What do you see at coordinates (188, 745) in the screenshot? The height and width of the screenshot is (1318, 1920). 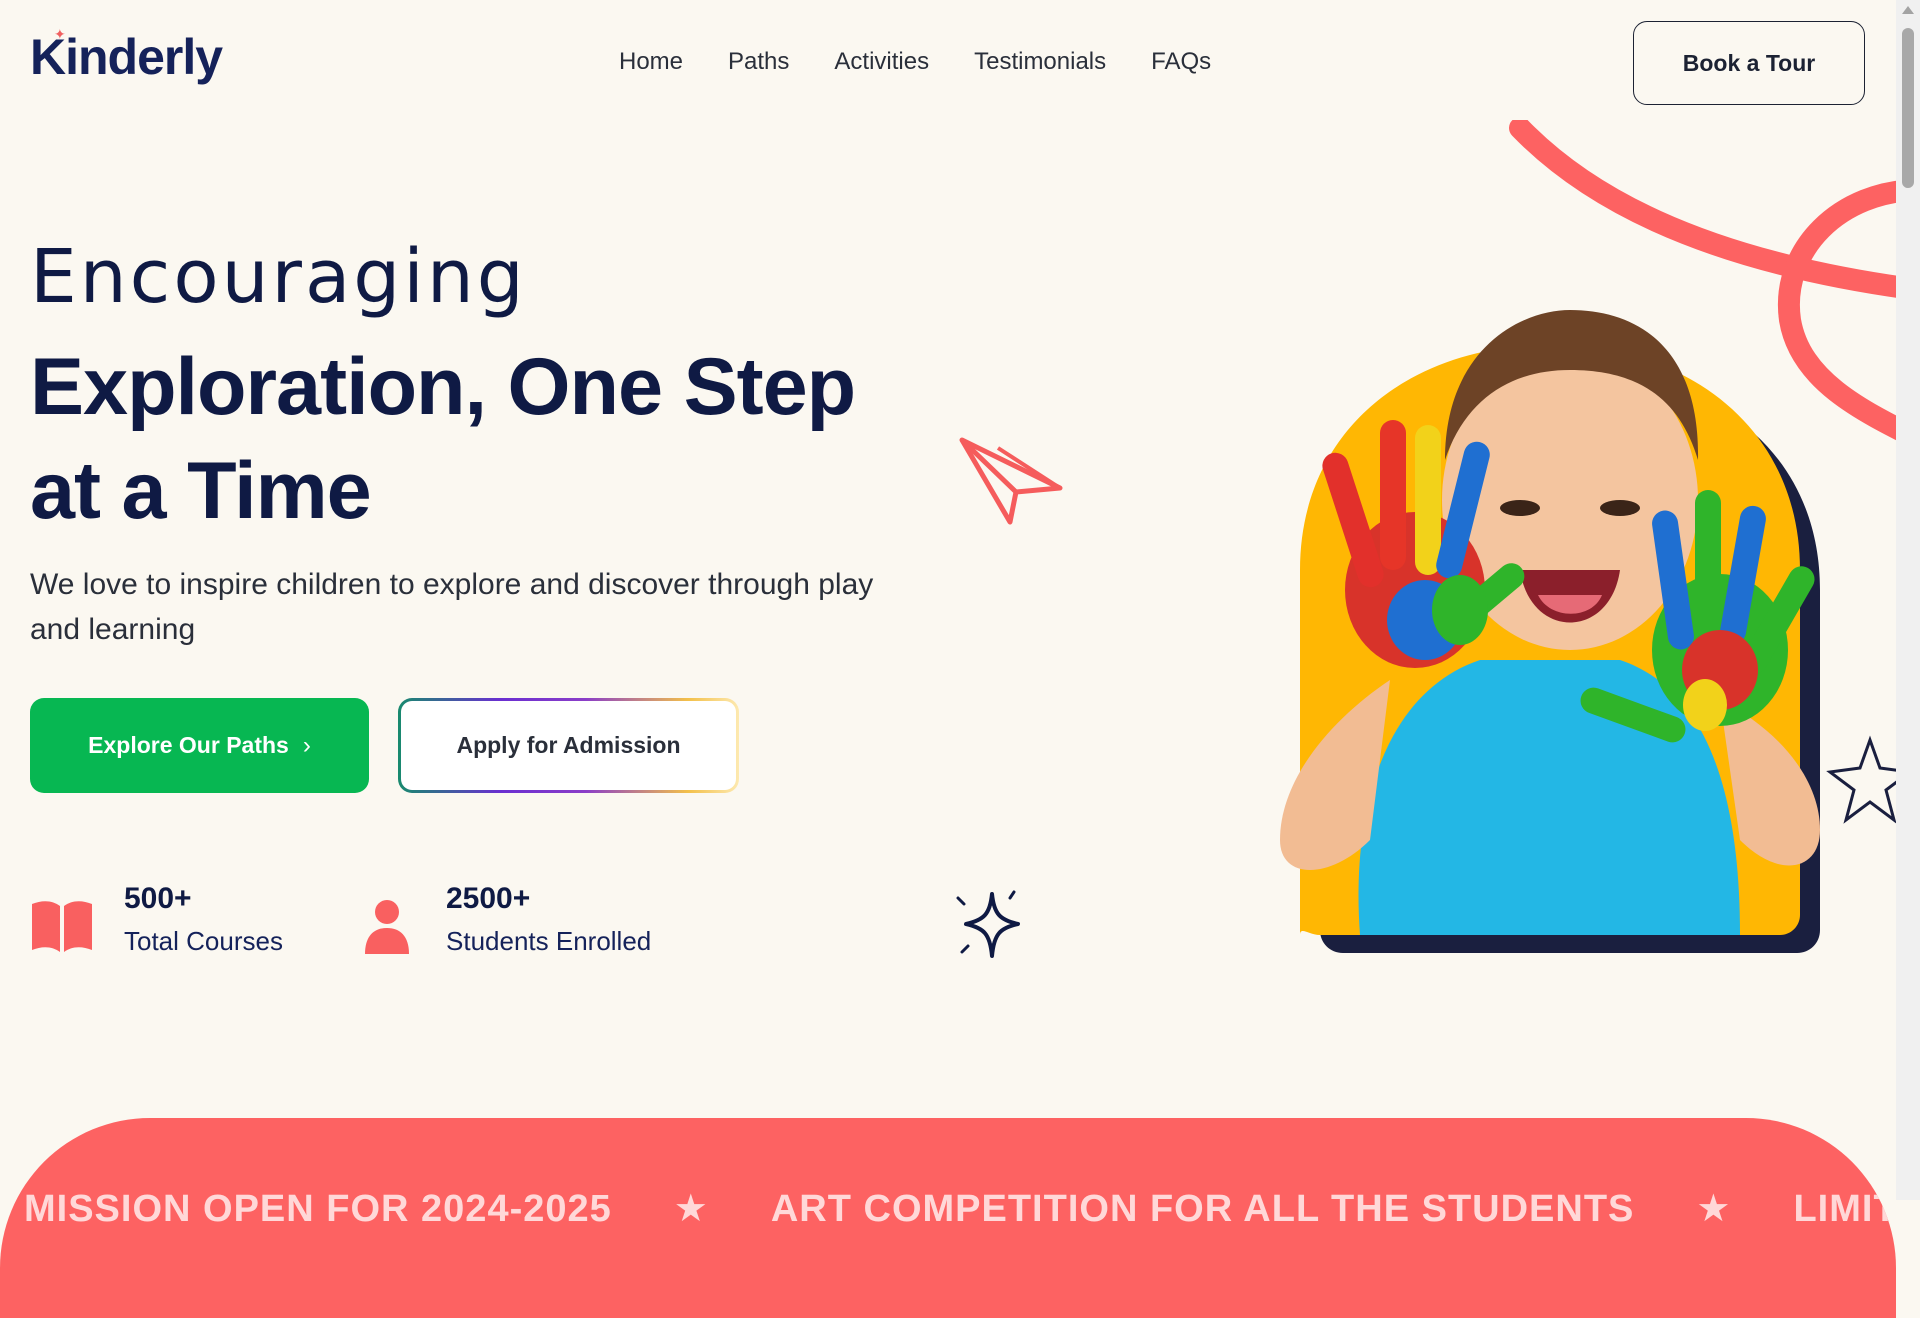 I see `explore-paths-label: Explore Our Paths` at bounding box center [188, 745].